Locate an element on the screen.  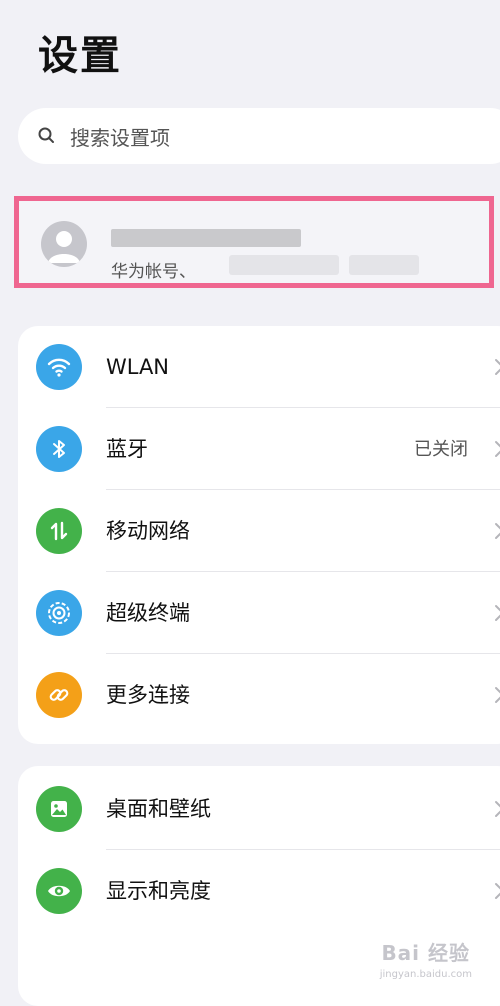
wallpaper-icon is located at coordinates (59, 809).